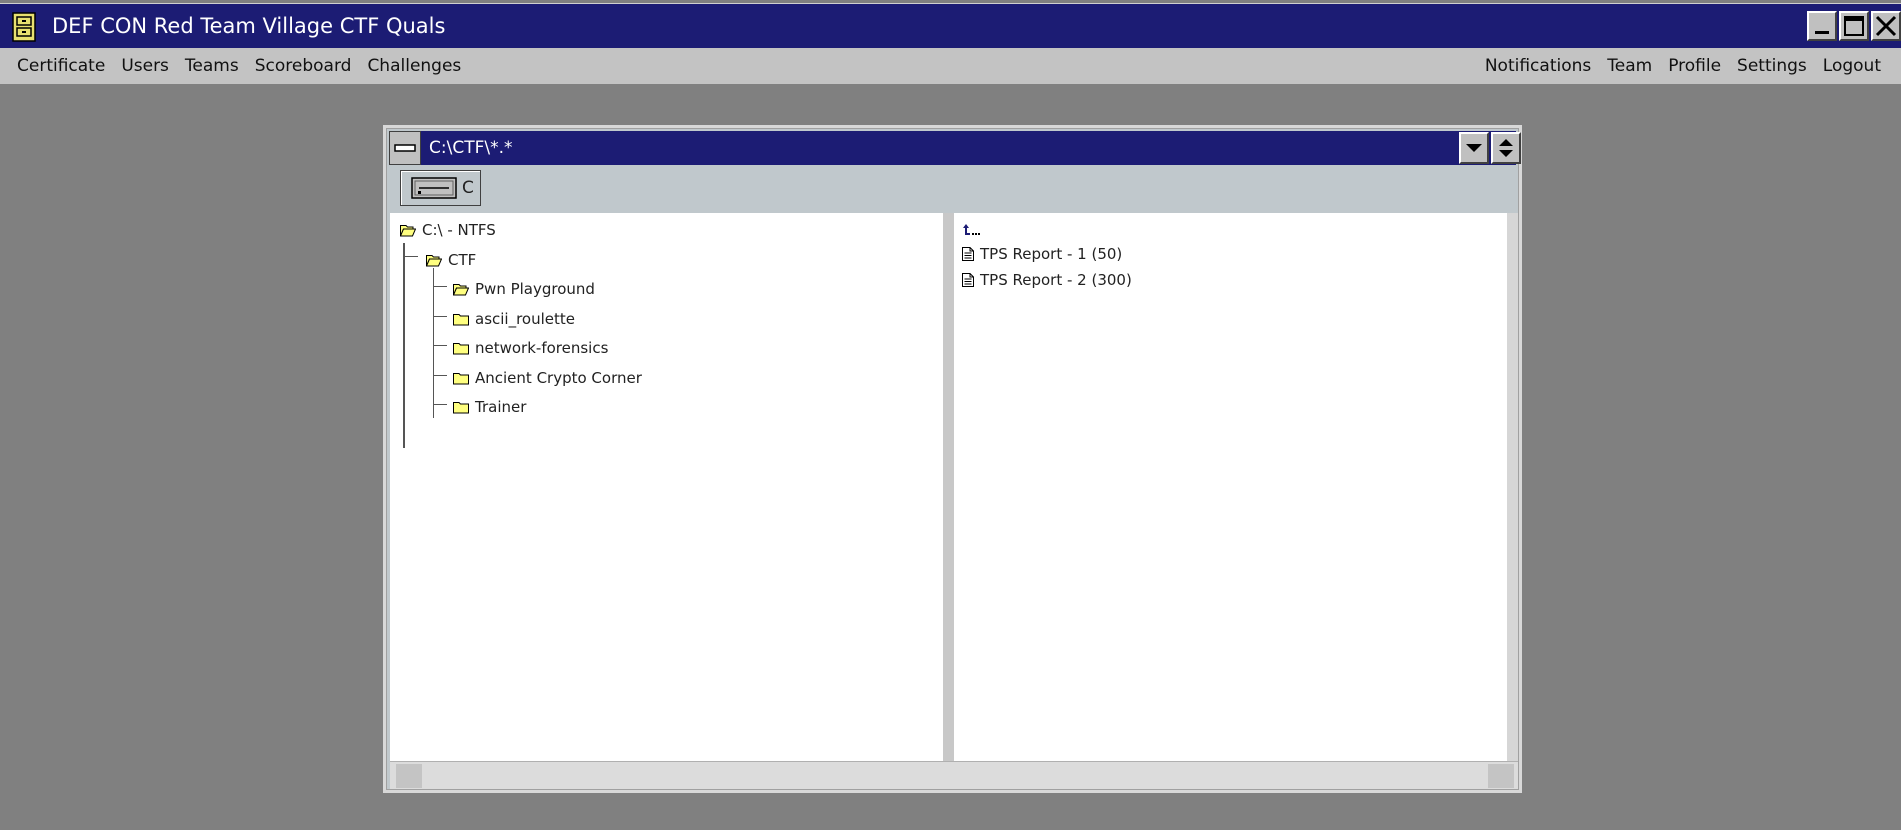  I want to click on minimize-icon, so click(1822, 32).